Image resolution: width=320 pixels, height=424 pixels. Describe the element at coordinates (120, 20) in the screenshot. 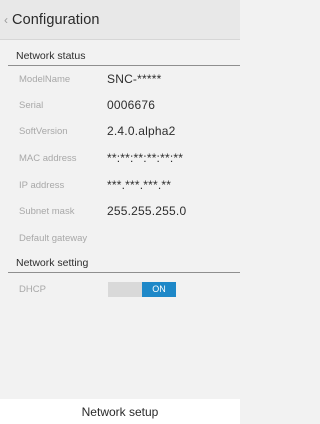

I see `app-bar: ‹ Configuration` at that location.